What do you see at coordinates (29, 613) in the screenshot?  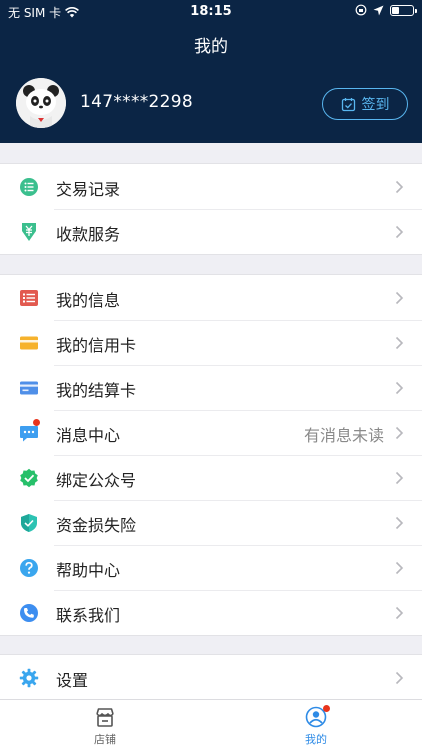 I see `phone-icon` at bounding box center [29, 613].